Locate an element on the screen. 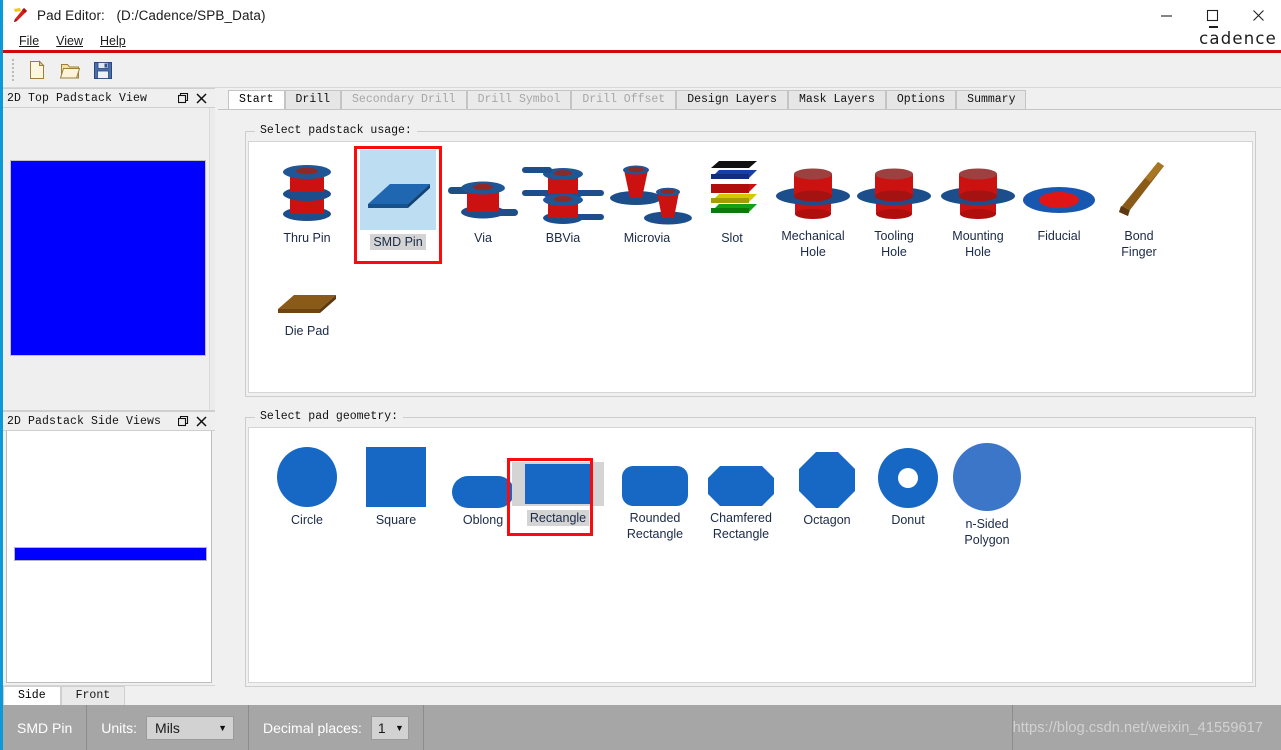  tab-options: Options is located at coordinates (921, 99).